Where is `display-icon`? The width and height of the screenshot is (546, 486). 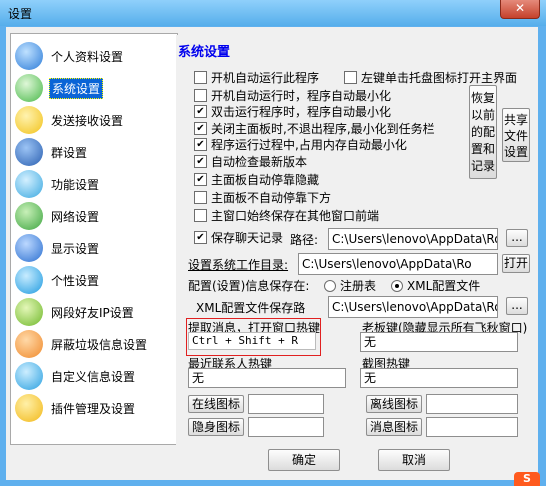
display-icon is located at coordinates (29, 248).